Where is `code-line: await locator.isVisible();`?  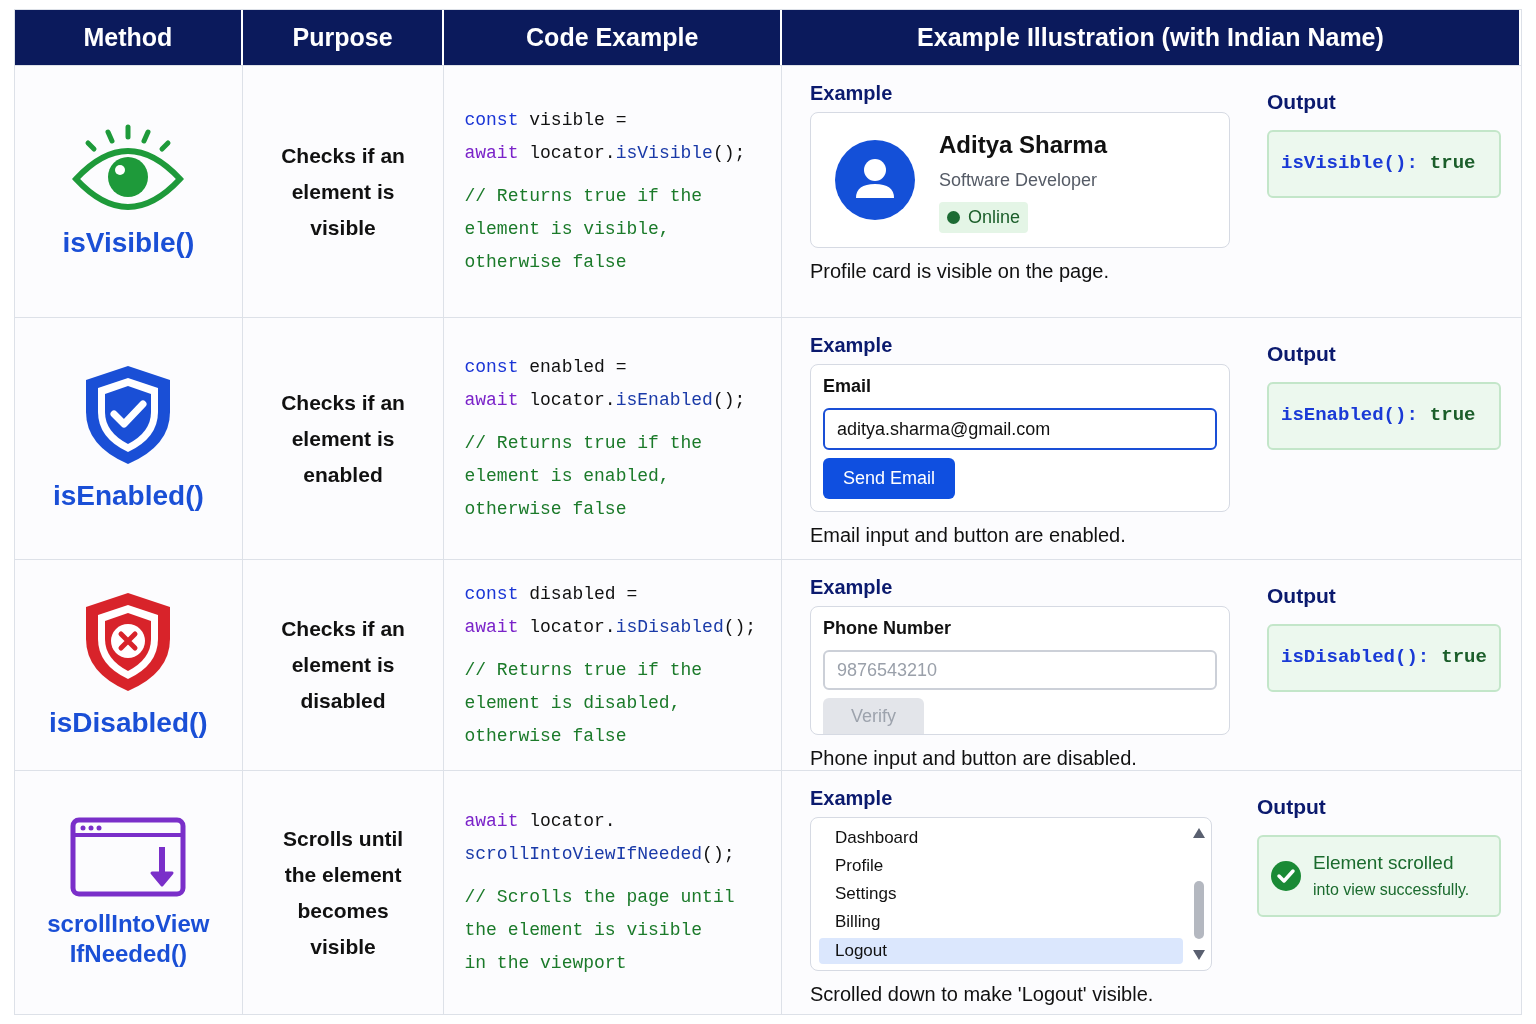 code-line: await locator.isVisible(); is located at coordinates (605, 153).